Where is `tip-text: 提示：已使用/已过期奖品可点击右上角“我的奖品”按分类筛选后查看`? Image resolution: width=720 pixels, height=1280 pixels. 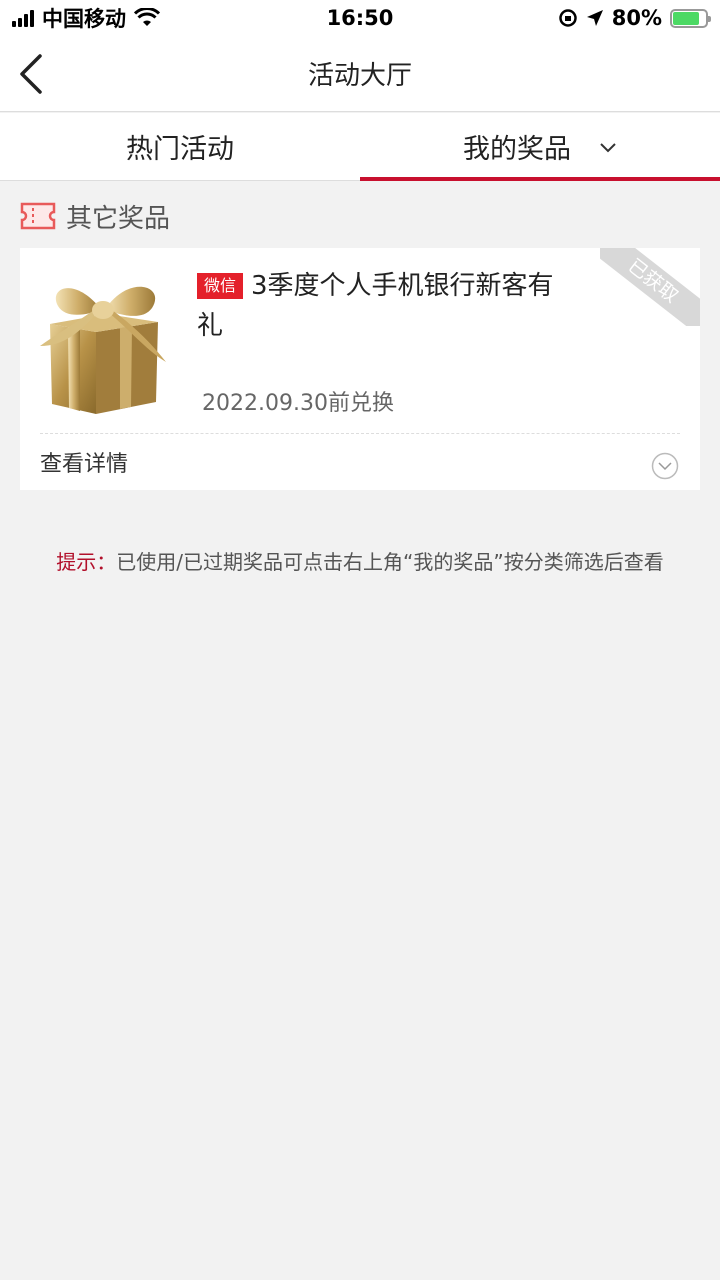
tip-text: 提示：已使用/已过期奖品可点击右上角“我的奖品”按分类筛选后查看 is located at coordinates (360, 560).